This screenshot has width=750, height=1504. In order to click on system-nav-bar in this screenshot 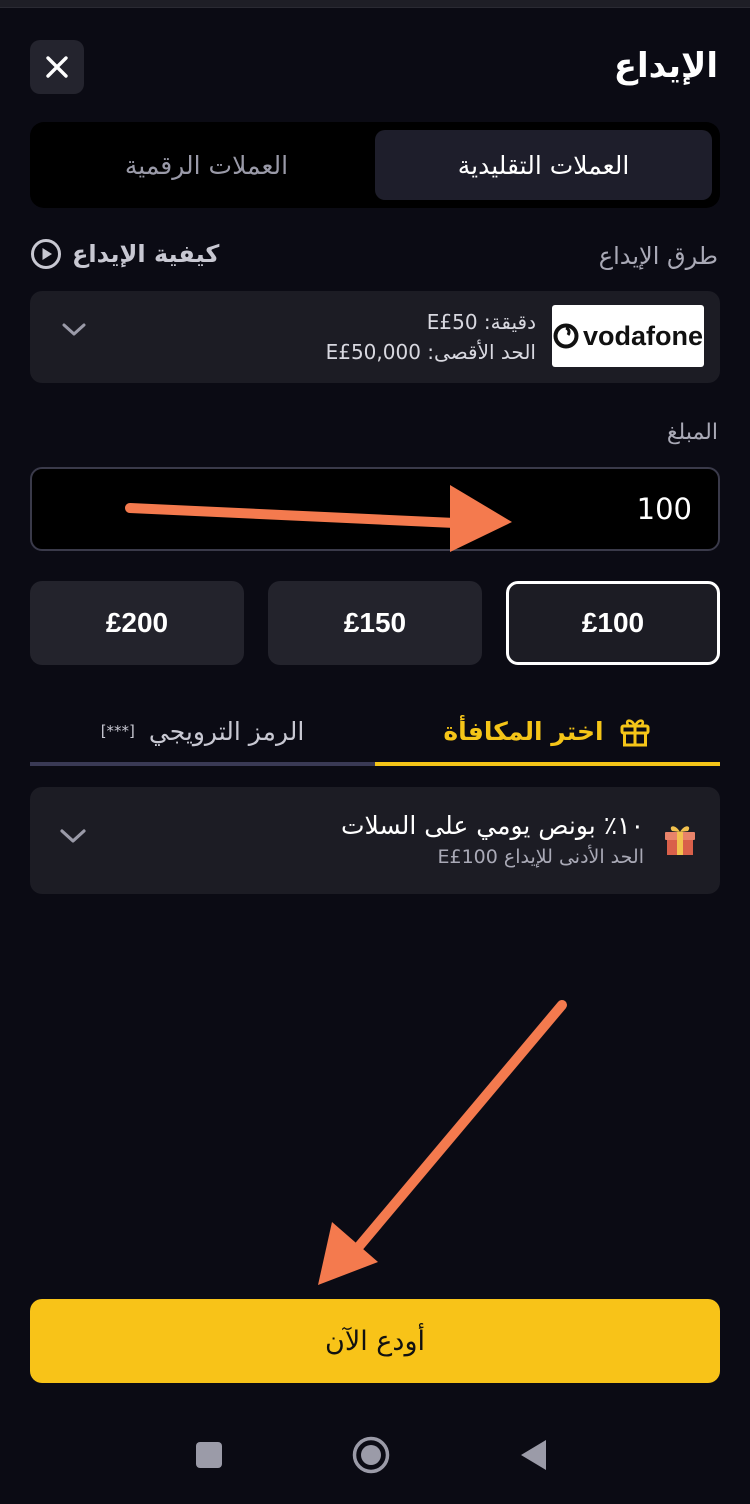, I will do `click(375, 1455)`.